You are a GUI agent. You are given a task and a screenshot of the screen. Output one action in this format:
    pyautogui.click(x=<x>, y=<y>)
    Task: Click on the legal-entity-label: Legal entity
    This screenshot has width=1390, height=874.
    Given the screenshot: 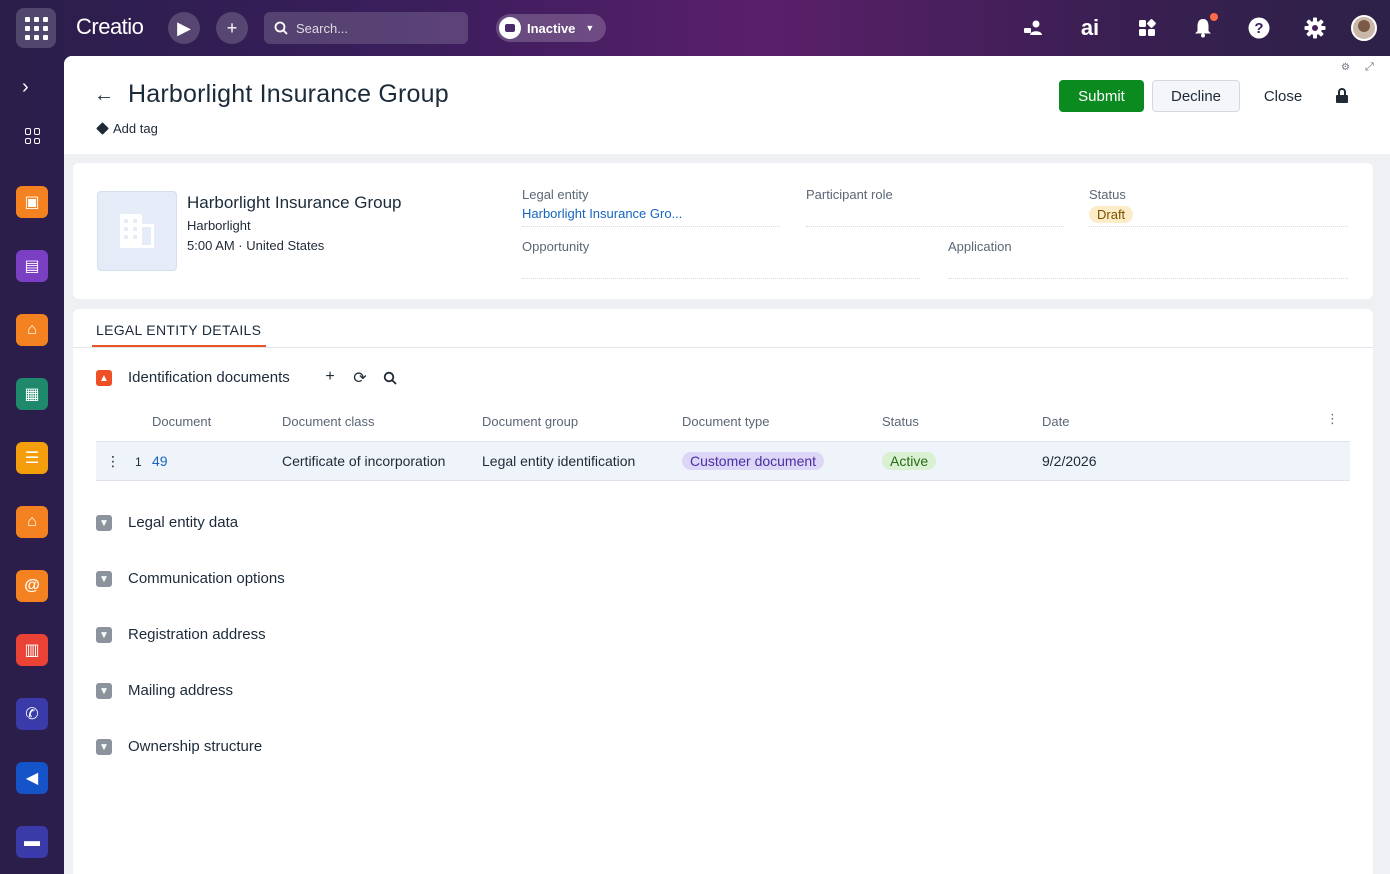 What is the action you would take?
    pyautogui.click(x=555, y=194)
    